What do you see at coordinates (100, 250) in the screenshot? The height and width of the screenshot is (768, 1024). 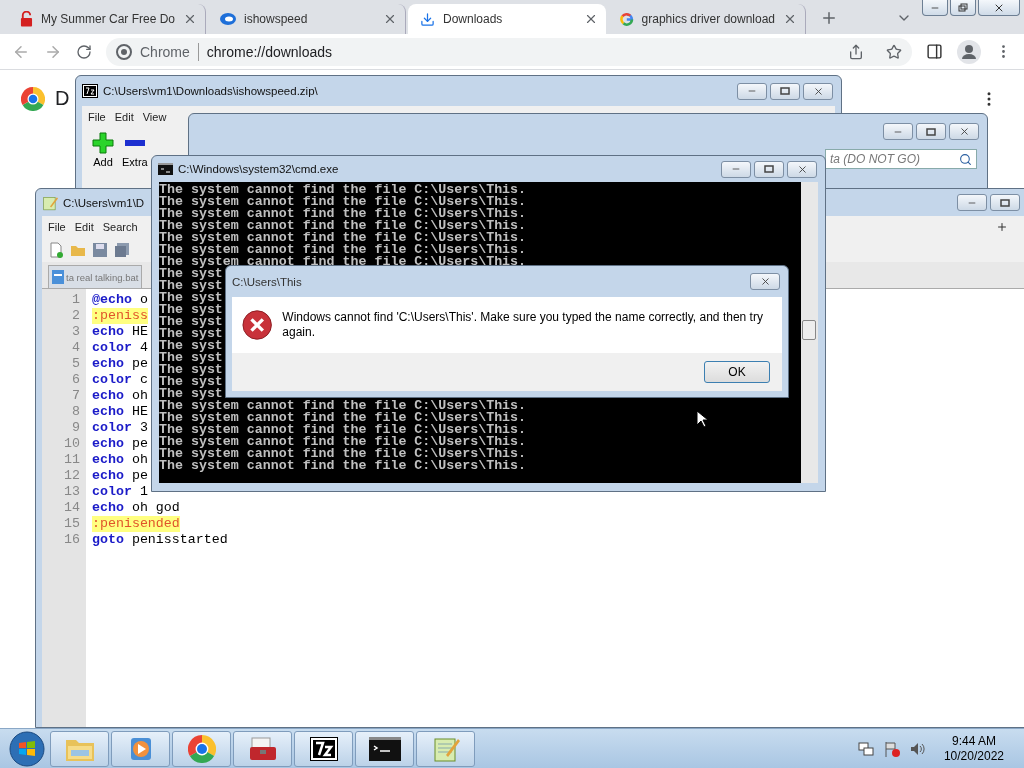 I see `save-icon` at bounding box center [100, 250].